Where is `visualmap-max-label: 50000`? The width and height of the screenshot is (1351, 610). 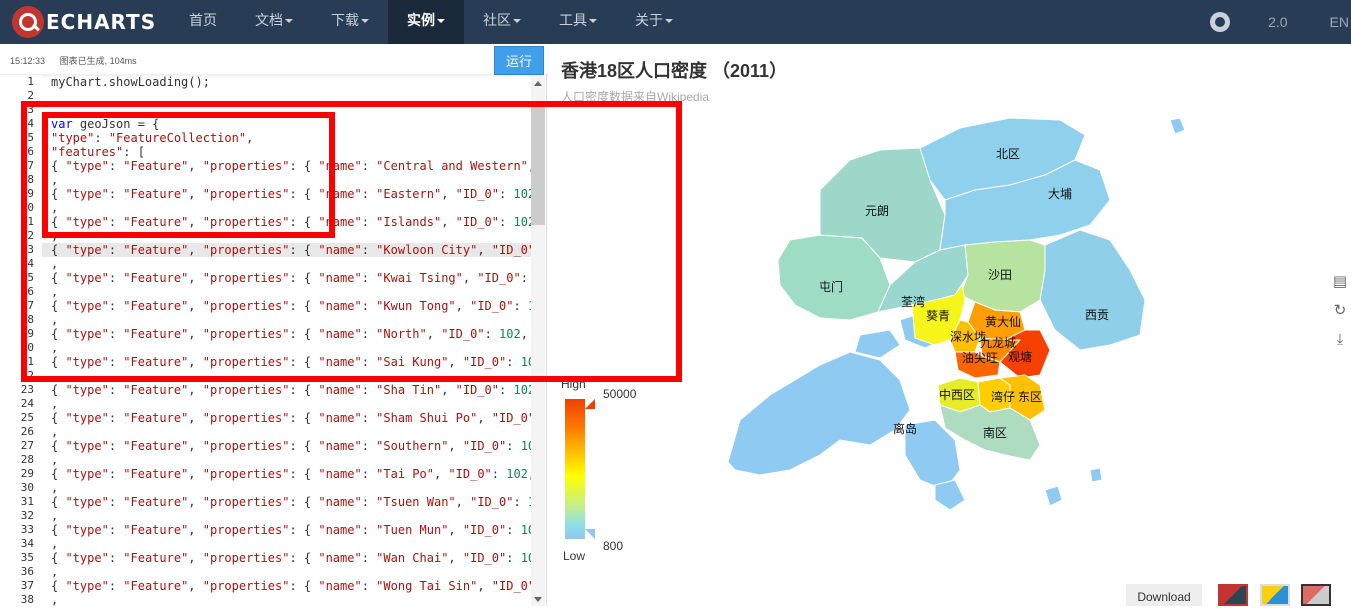
visualmap-max-label: 50000 is located at coordinates (620, 394).